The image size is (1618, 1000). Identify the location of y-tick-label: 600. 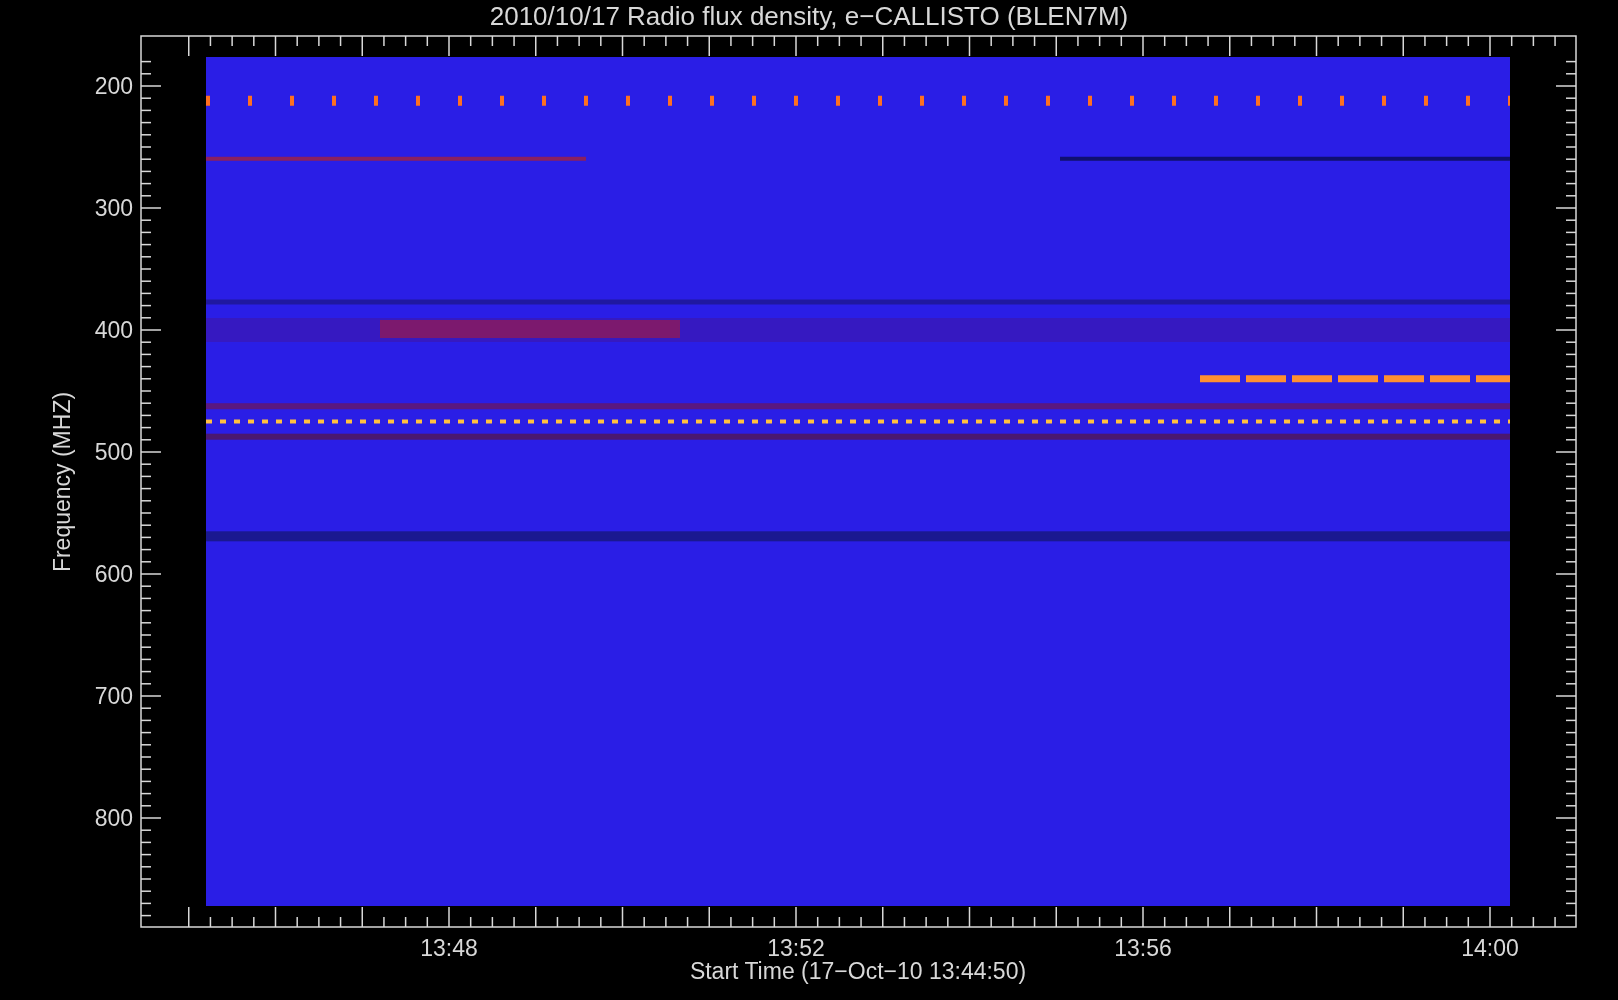
(113, 574).